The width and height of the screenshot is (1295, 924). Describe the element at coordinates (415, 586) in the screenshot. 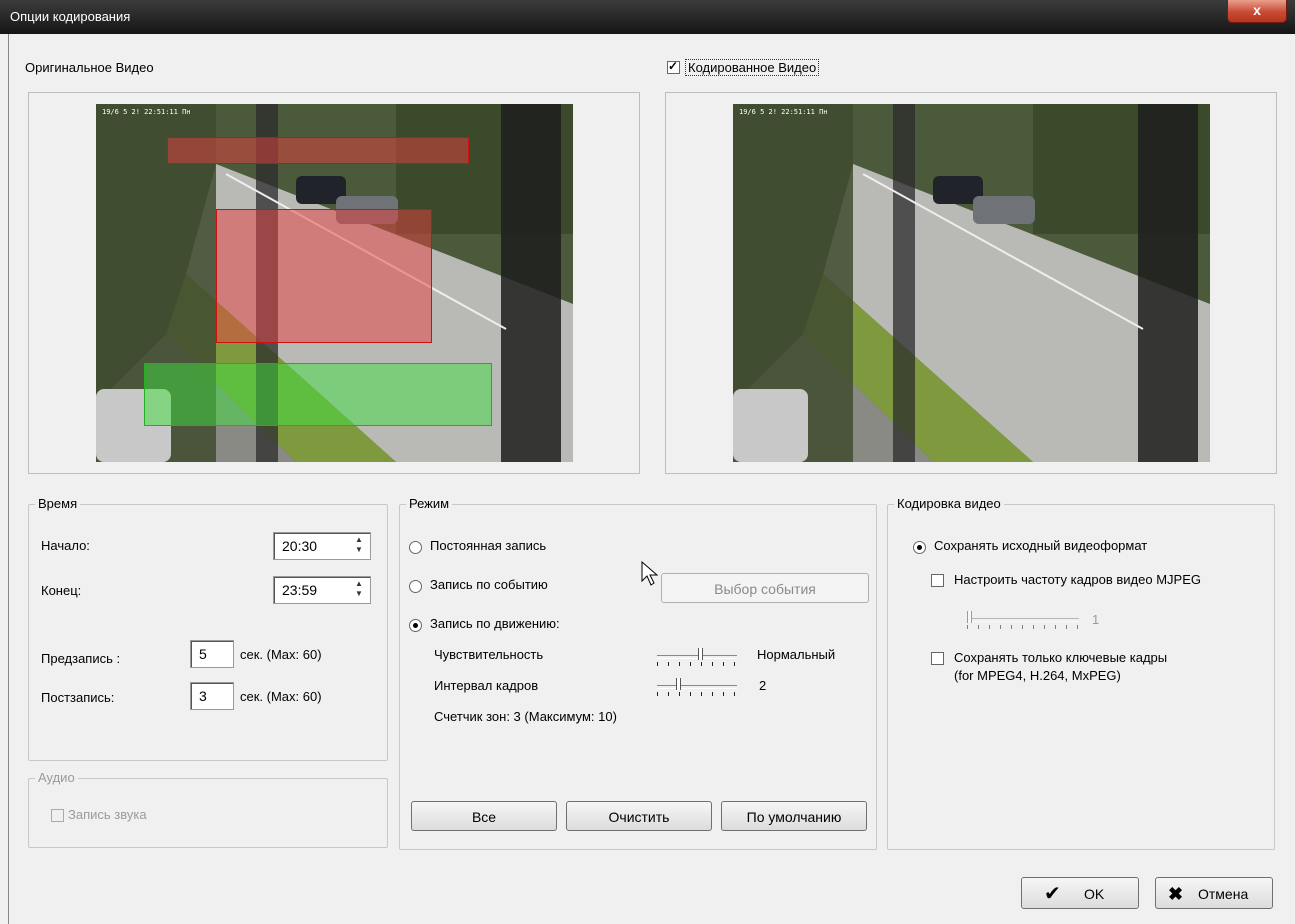

I see `event-record-radio` at that location.